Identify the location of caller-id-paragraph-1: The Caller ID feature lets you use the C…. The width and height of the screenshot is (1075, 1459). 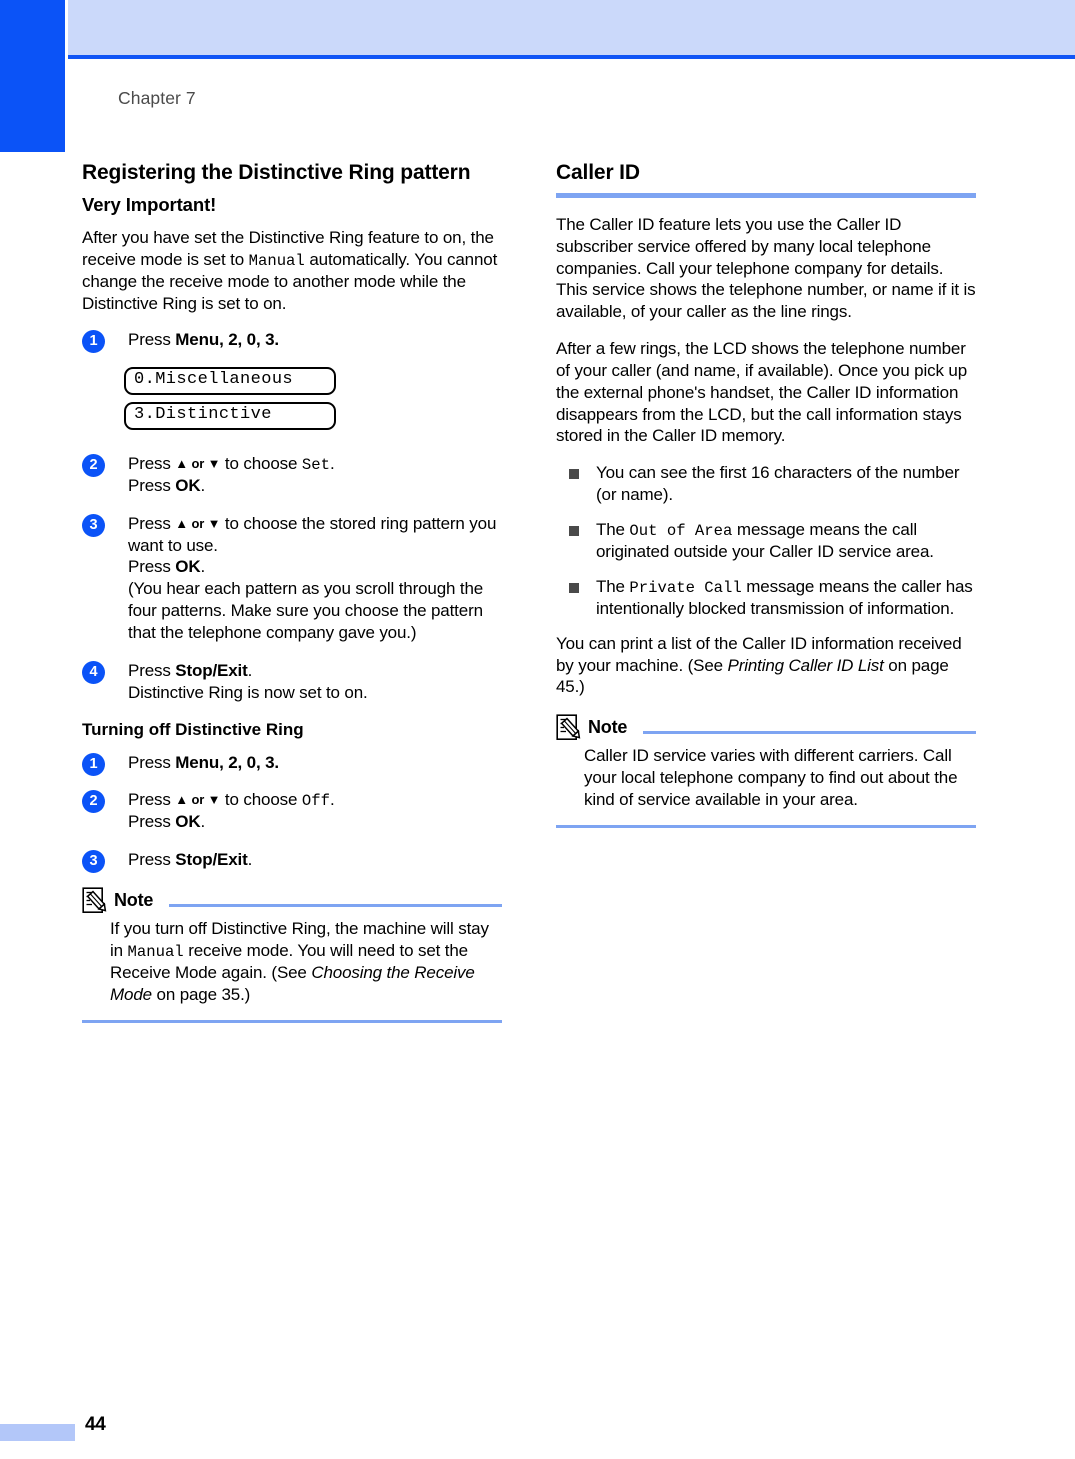
(766, 268).